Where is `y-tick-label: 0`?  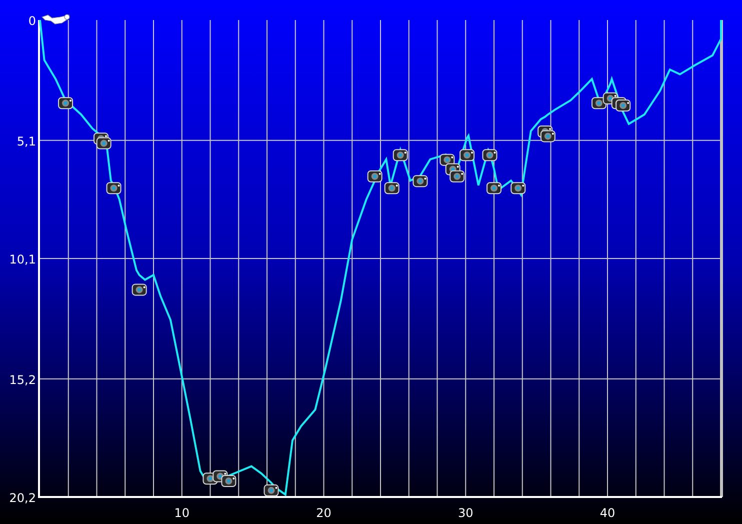 y-tick-label: 0 is located at coordinates (32, 21).